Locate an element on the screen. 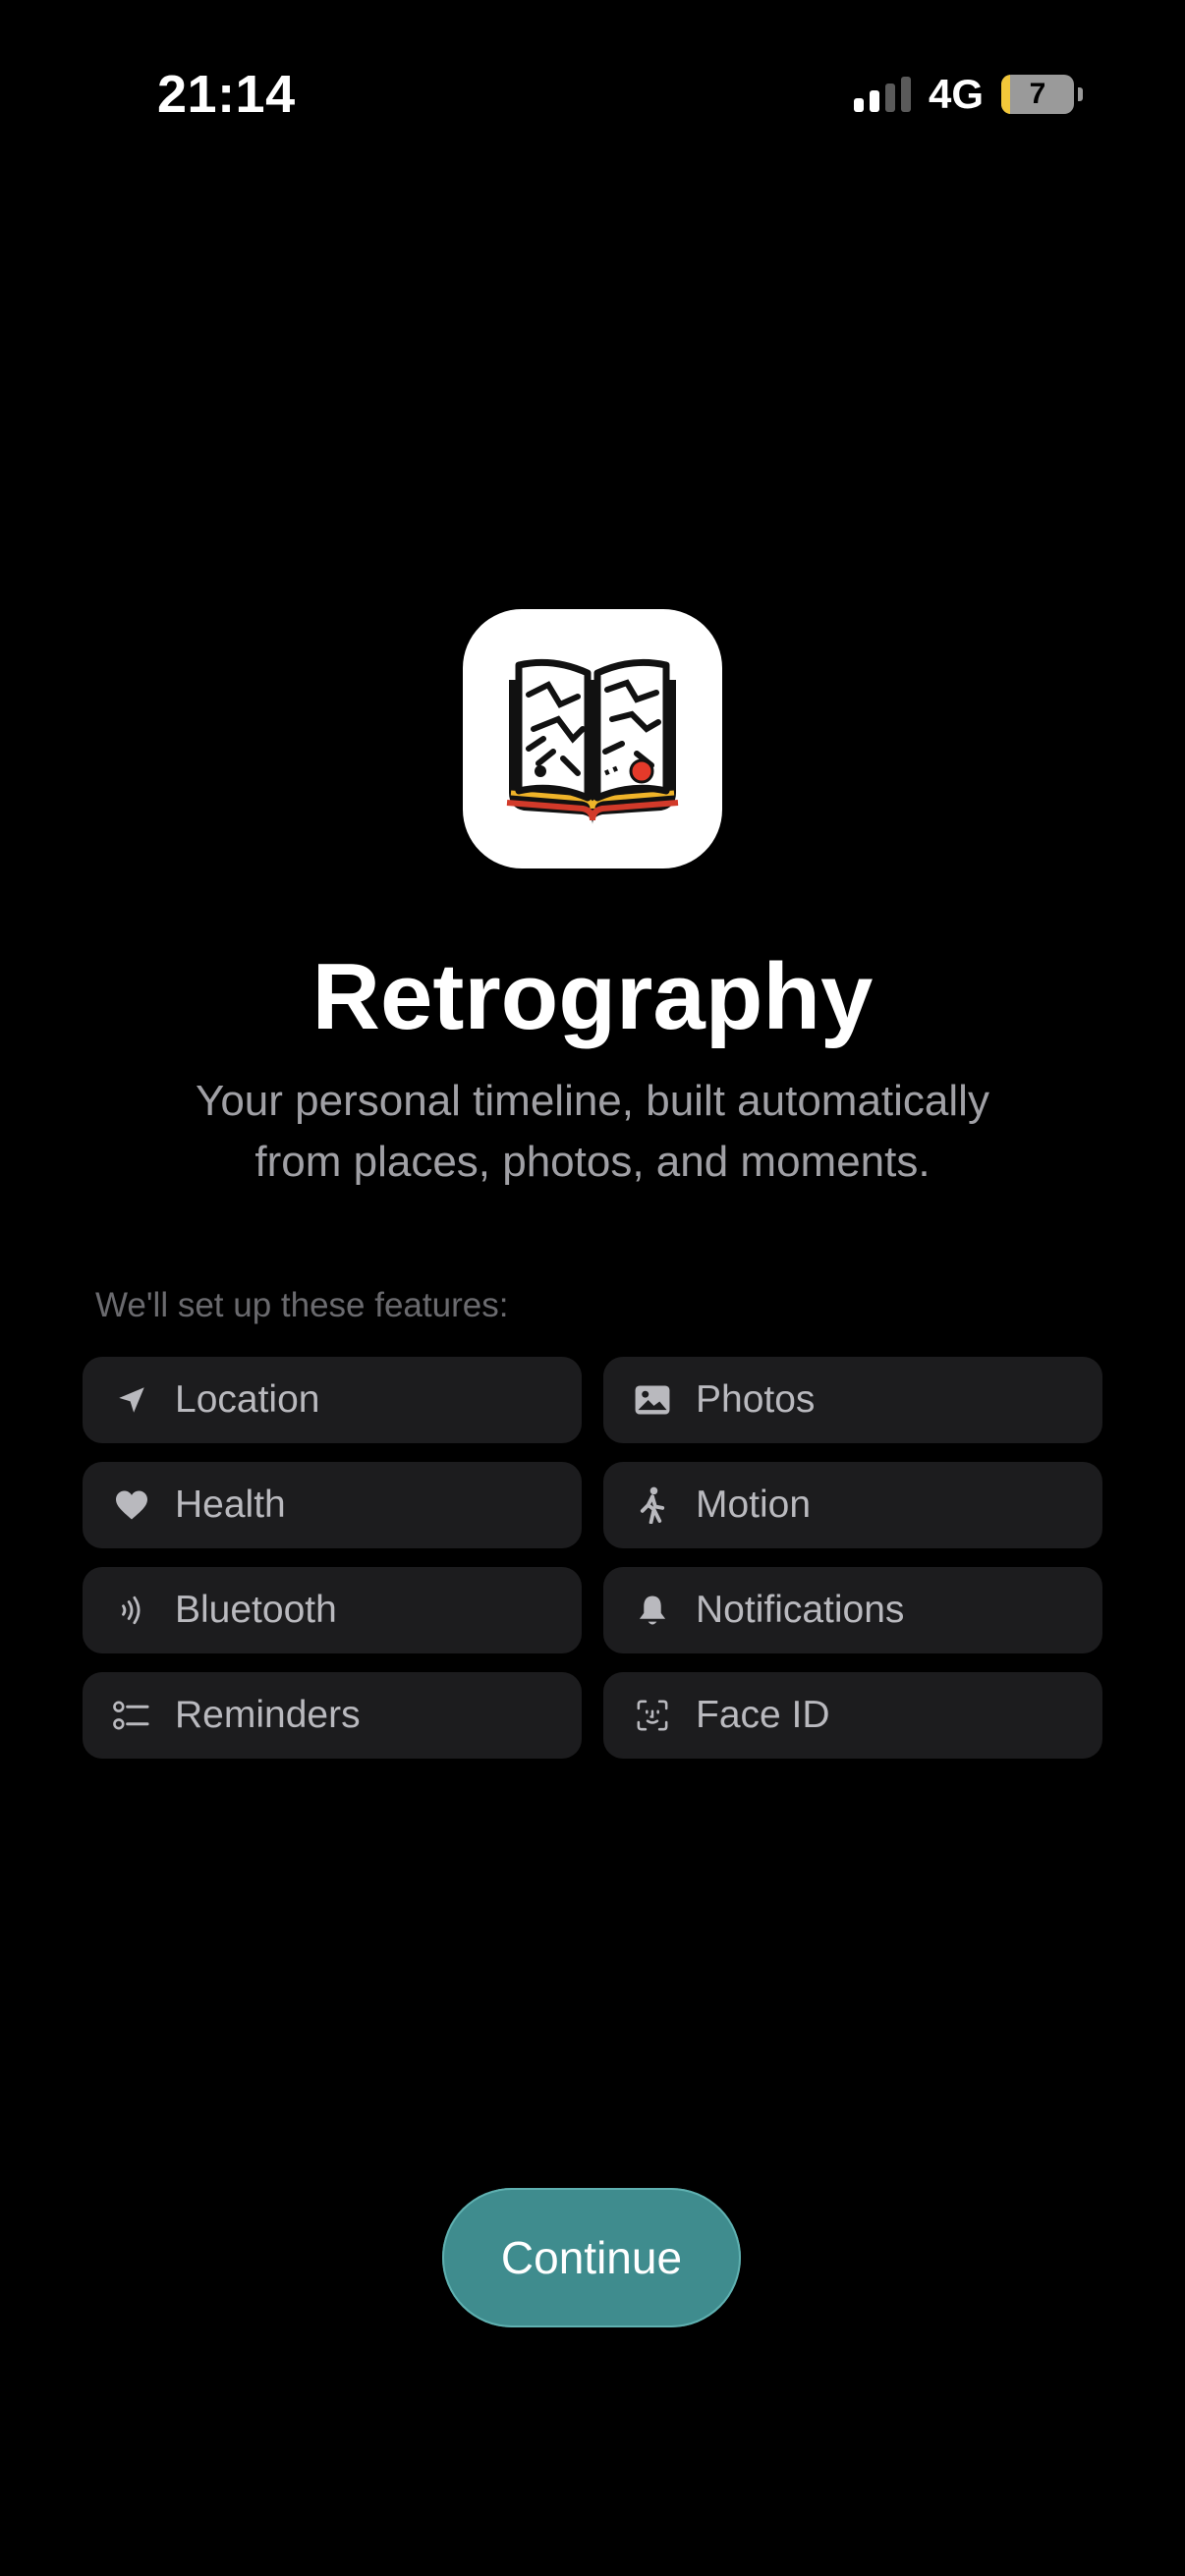 The image size is (1185, 2576). feature-label: Face ID is located at coordinates (763, 1715).